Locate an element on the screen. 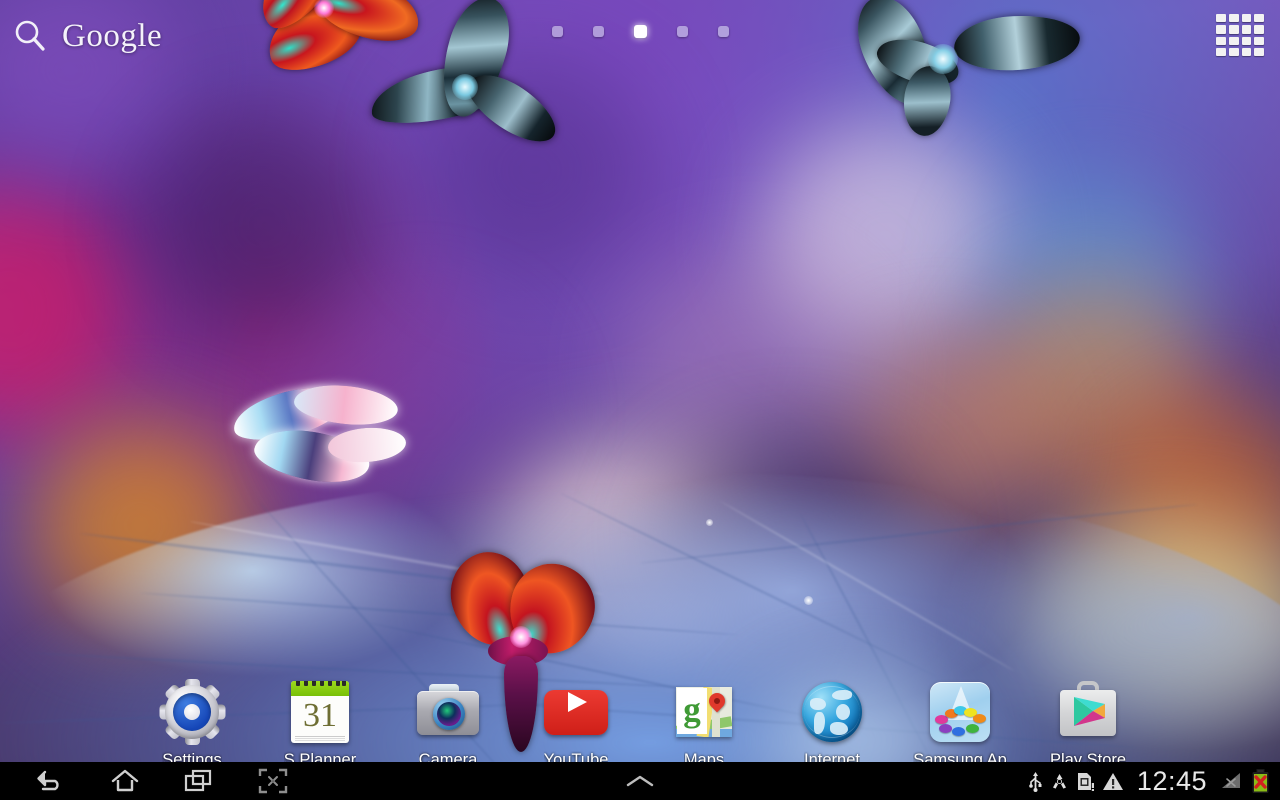  globe-browser-icon is located at coordinates (832, 712).